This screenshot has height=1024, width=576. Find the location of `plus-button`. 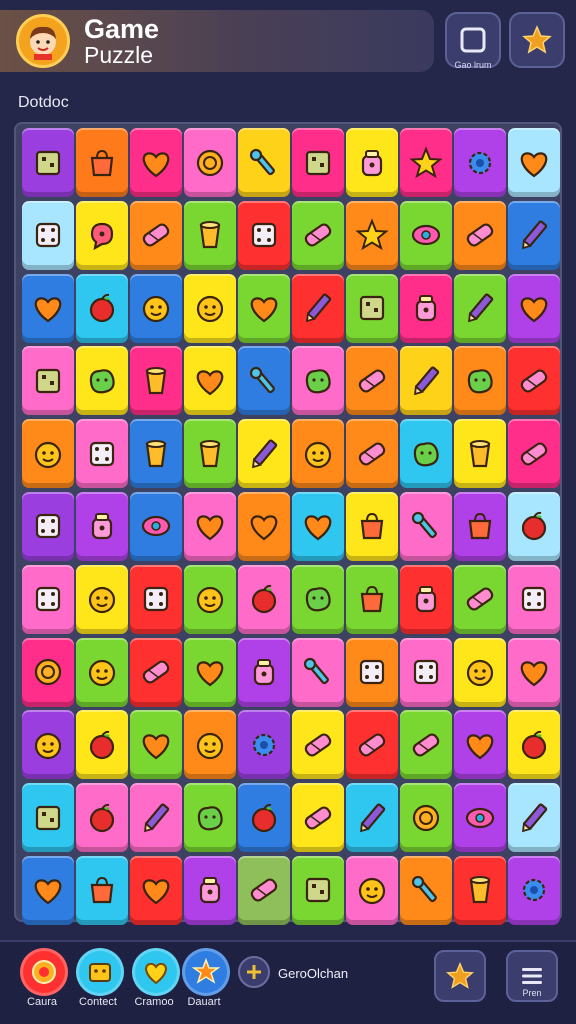

plus-button is located at coordinates (254, 972).